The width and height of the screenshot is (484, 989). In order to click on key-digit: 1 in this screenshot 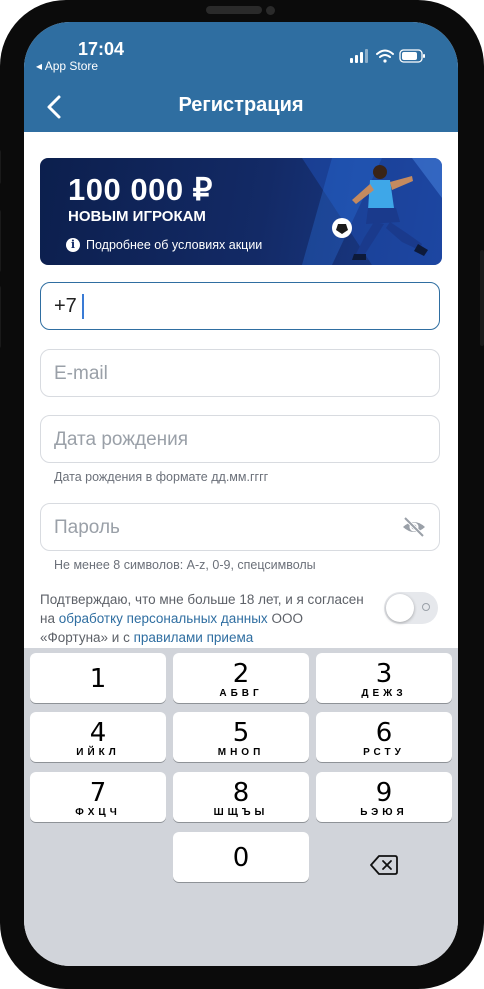, I will do `click(98, 679)`.